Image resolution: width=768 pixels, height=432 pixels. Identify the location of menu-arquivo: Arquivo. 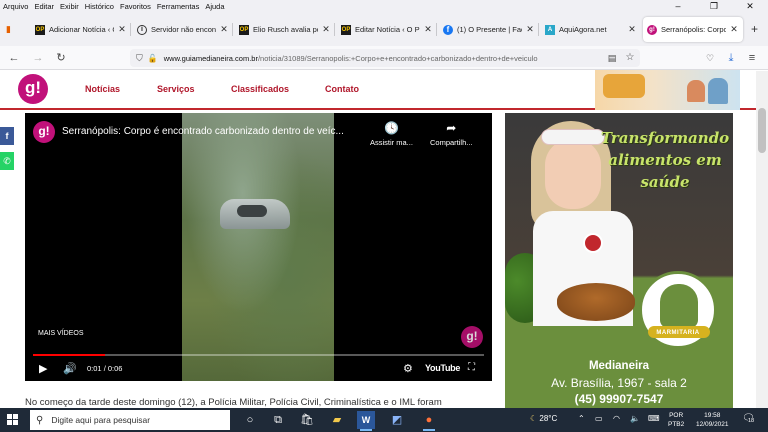
(15, 6).